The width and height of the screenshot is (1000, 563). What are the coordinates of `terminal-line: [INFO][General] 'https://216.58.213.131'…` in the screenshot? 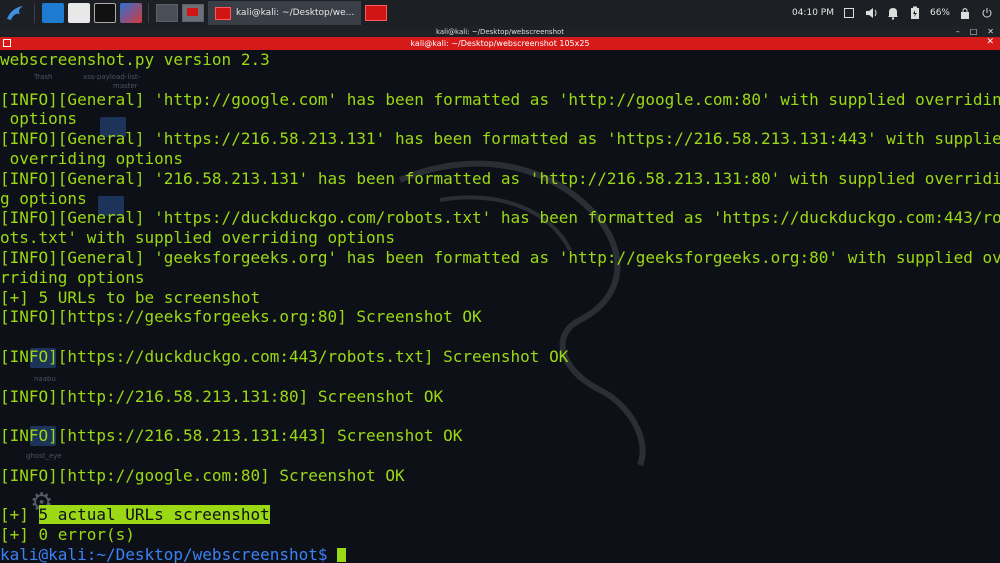 It's located at (500, 139).